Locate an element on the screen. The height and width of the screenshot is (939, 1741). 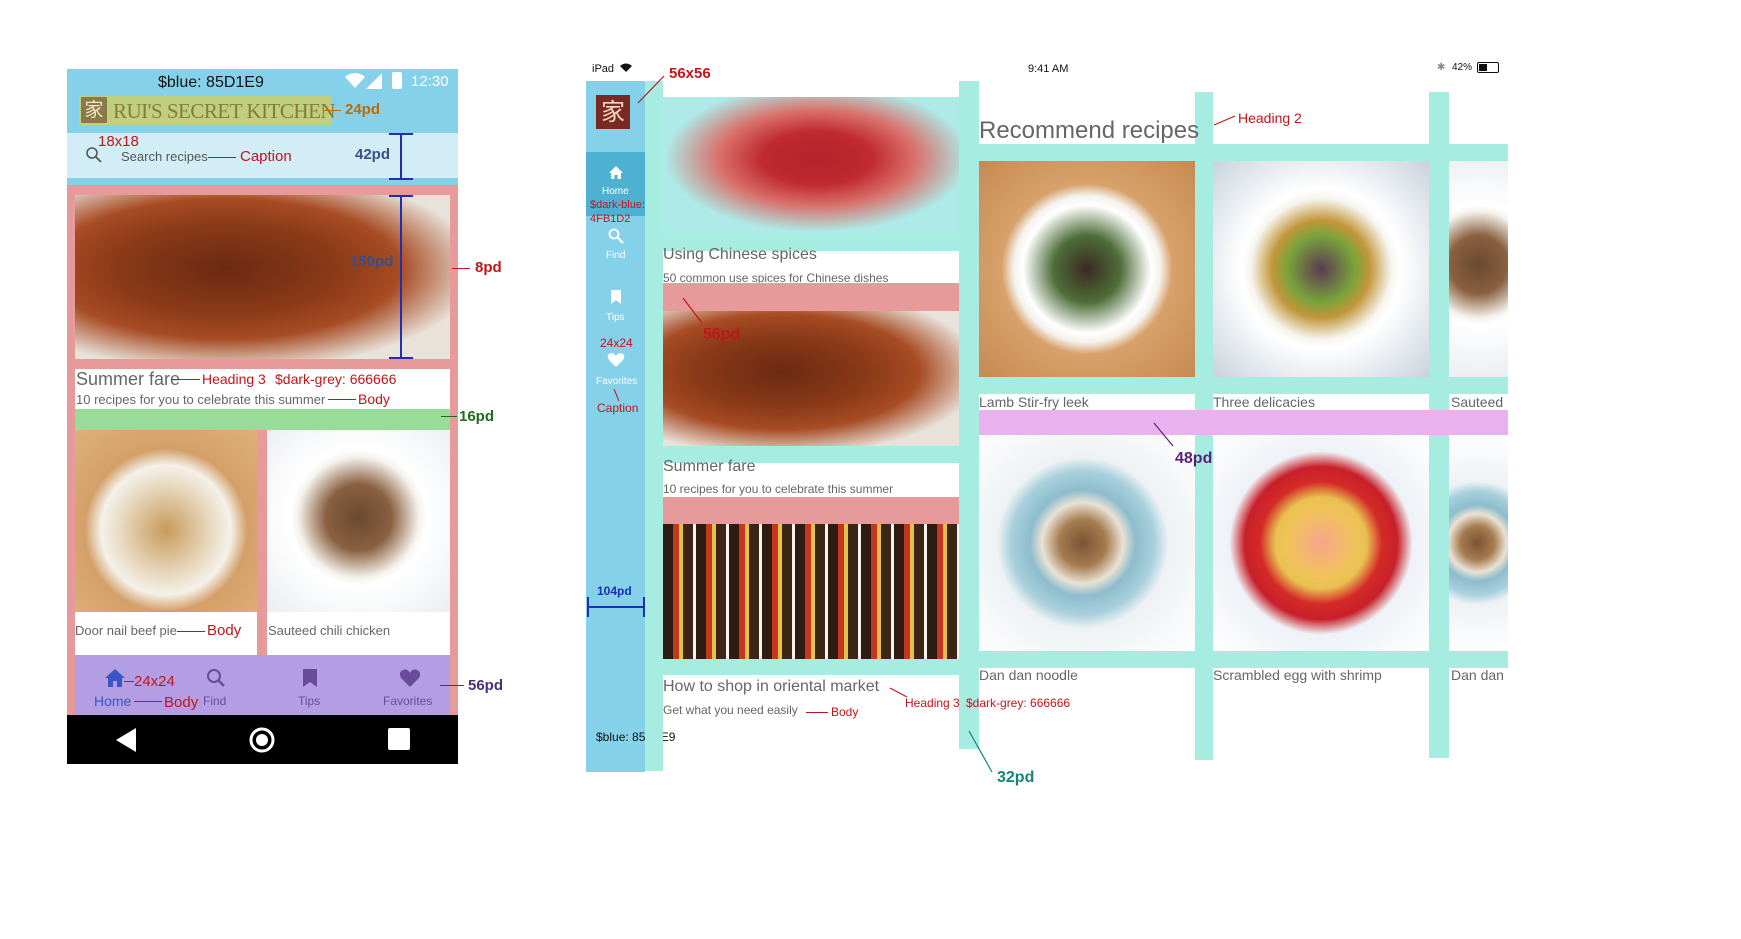
nav-find: Find is located at coordinates (214, 701).